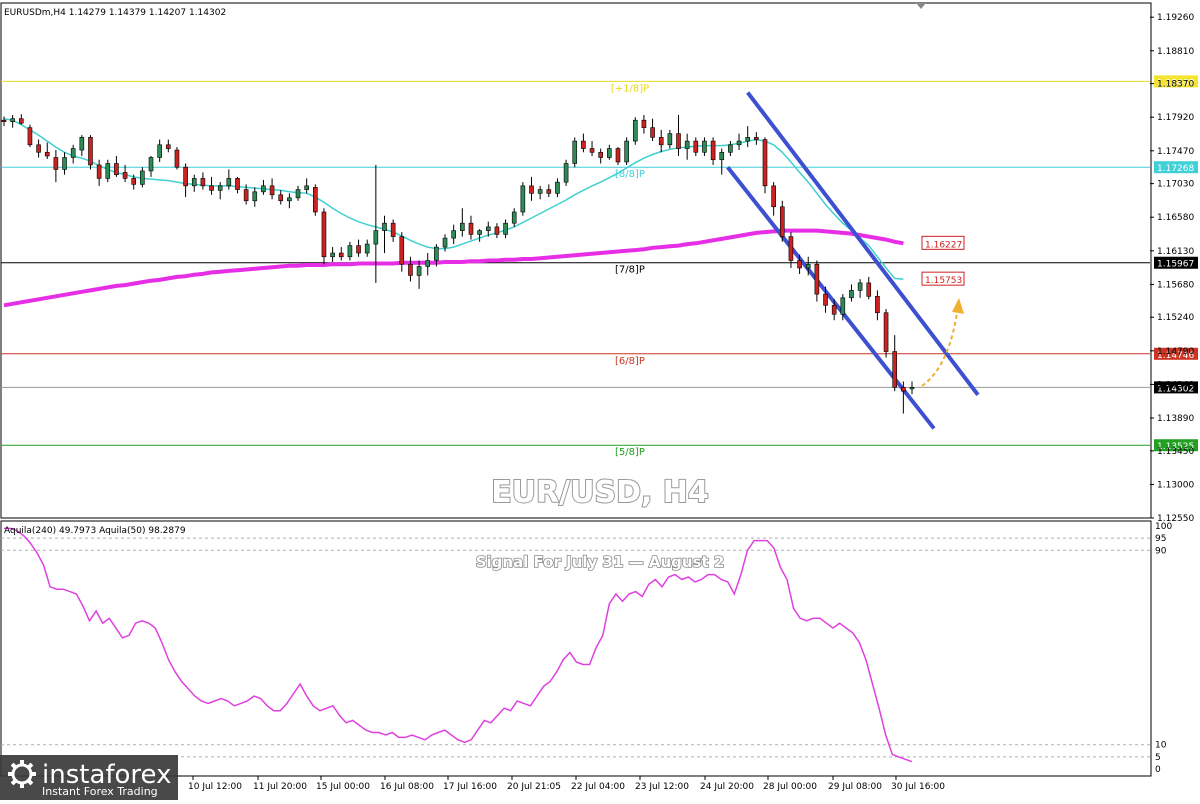 The height and width of the screenshot is (804, 1200). I want to click on y-tick-label: 1.19260, so click(1175, 18).